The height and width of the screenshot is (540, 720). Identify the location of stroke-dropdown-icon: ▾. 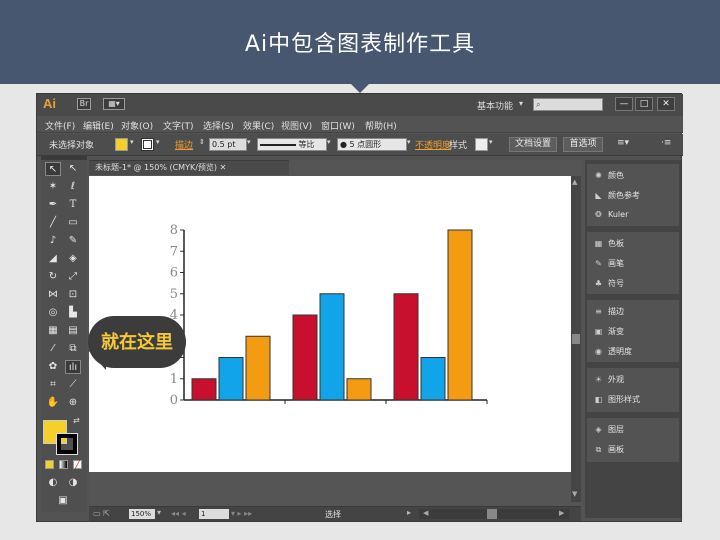
(158, 142).